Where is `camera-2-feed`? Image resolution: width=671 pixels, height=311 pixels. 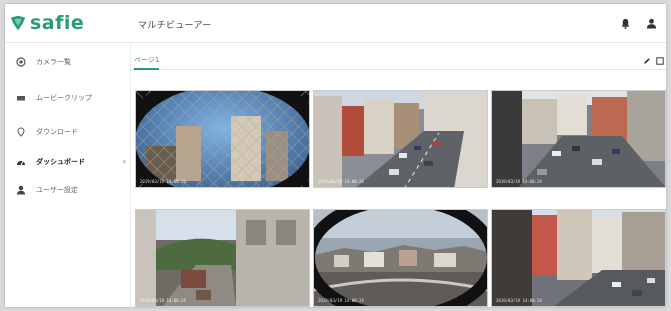
camera-2-feed is located at coordinates (400, 139).